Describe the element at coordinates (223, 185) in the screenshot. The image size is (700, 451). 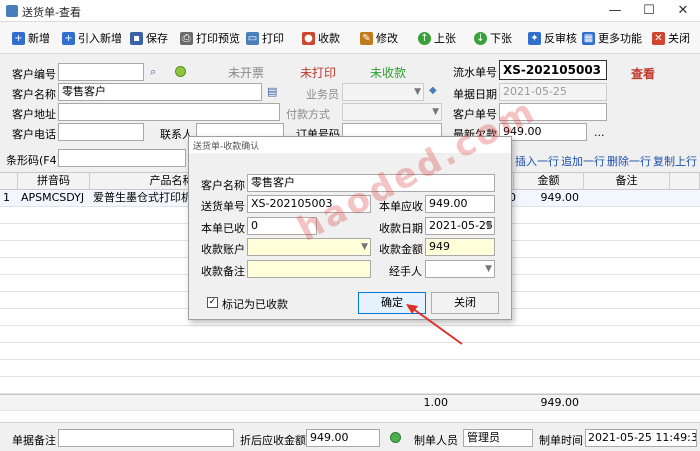
I see `dlg-customer-name-label: 客户名称` at that location.